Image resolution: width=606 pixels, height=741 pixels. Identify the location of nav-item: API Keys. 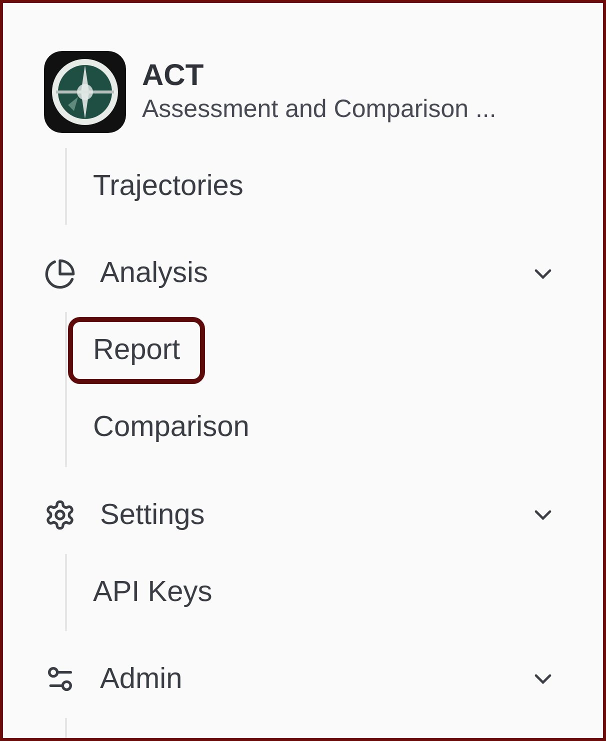
(153, 592).